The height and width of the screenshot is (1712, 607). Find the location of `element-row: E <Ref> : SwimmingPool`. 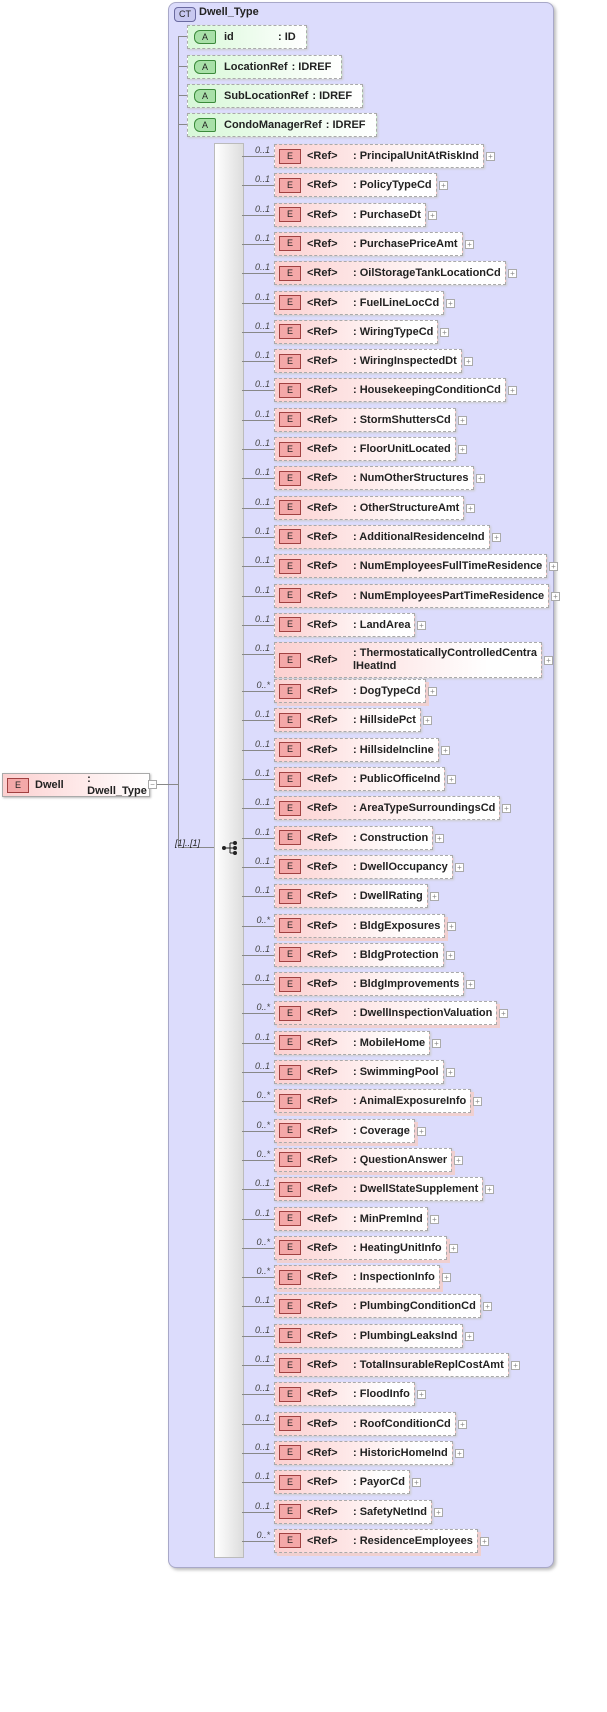

element-row: E <Ref> : SwimmingPool is located at coordinates (359, 1072).